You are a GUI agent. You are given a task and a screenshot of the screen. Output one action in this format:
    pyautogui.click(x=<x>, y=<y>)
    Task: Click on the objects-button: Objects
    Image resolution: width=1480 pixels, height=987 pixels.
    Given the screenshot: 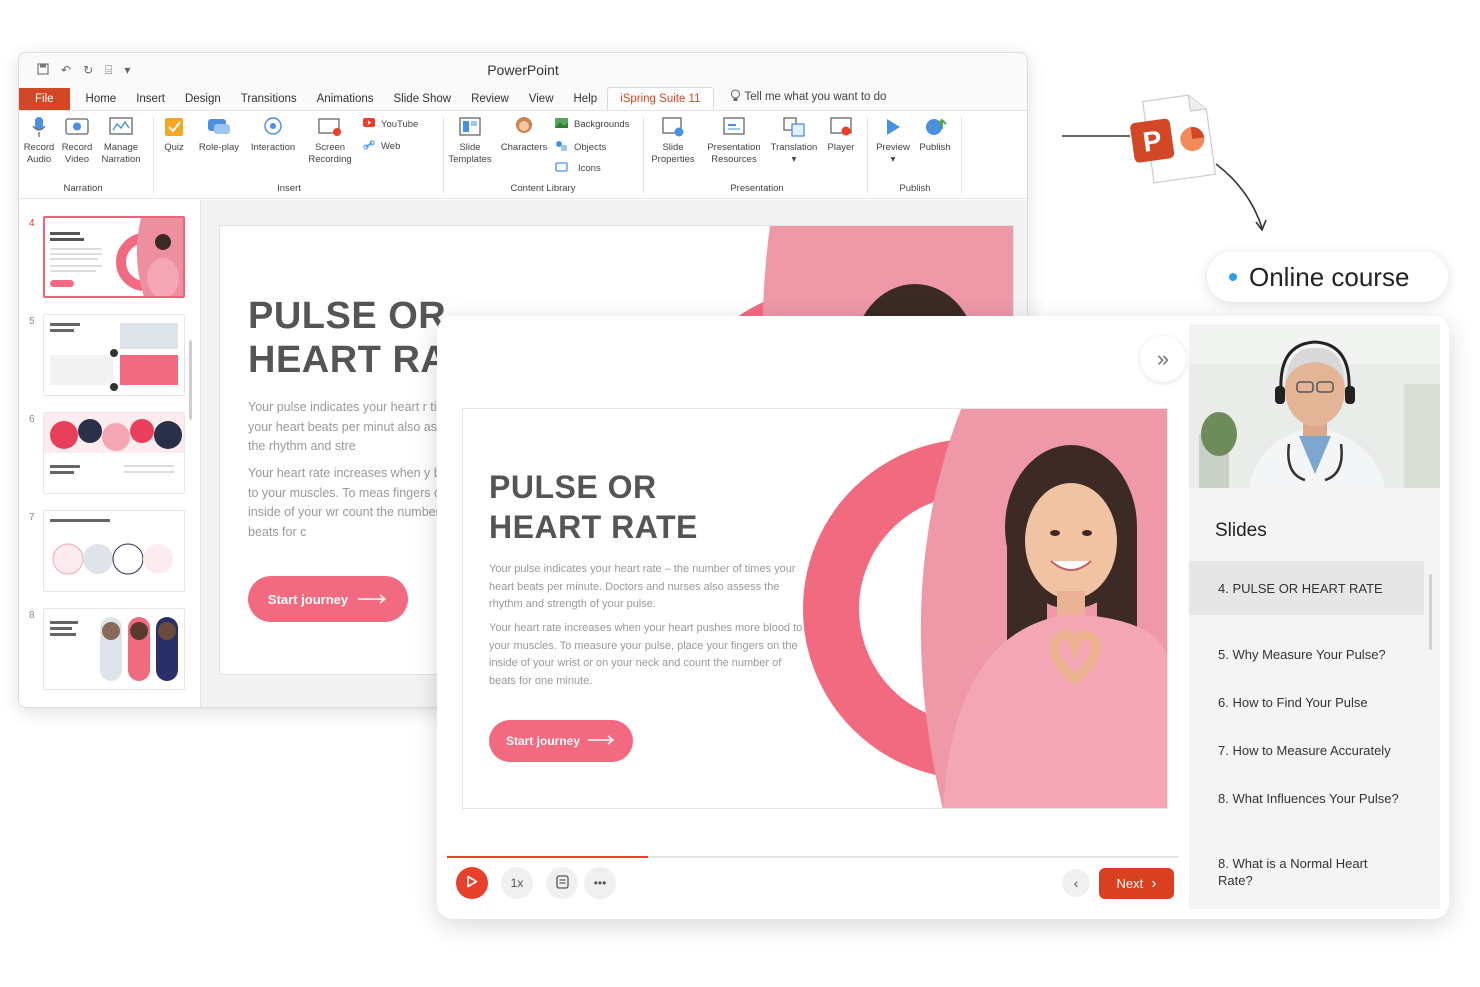 What is the action you would take?
    pyautogui.click(x=580, y=147)
    